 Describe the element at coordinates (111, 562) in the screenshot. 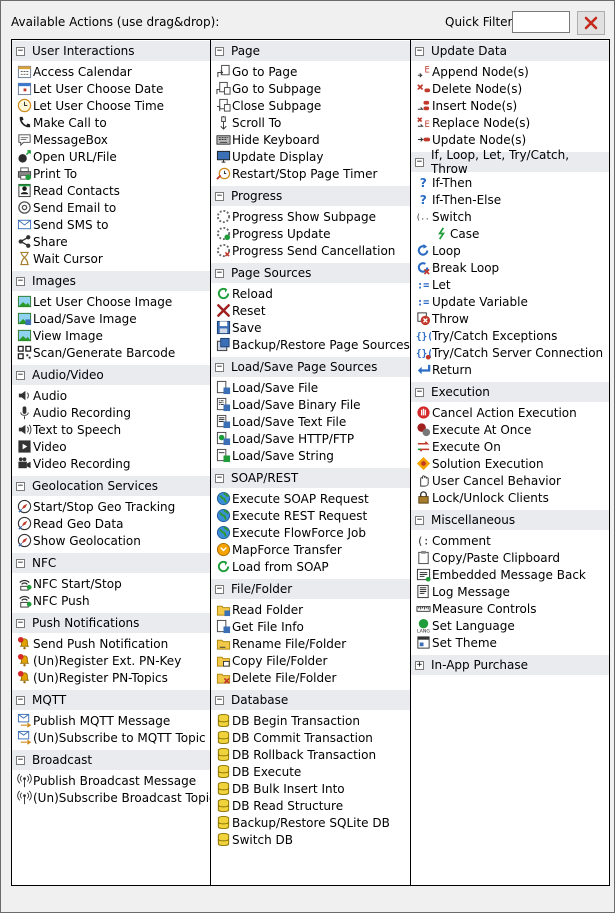

I see `group-header: − NFC` at that location.